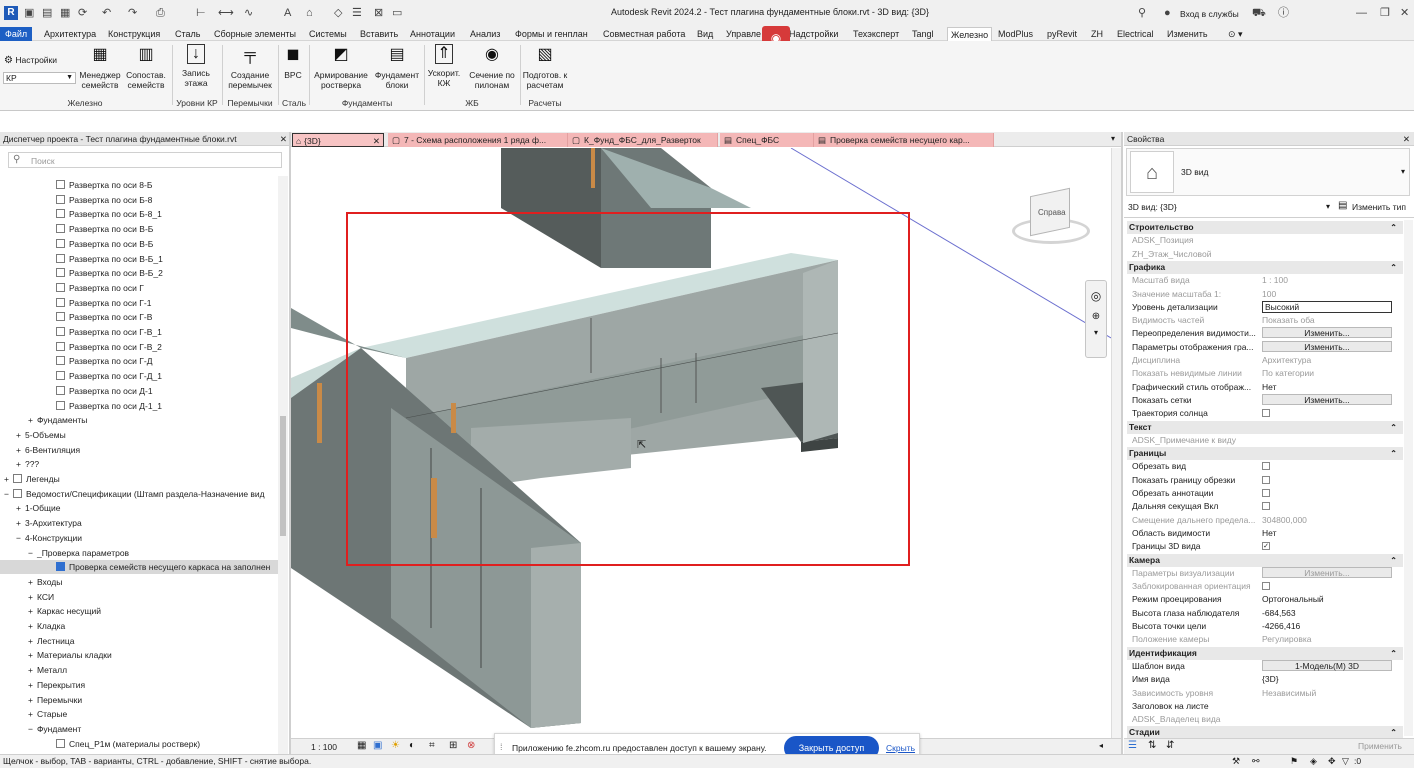  I want to click on properties-help-icon: ☰, so click(1132, 745).